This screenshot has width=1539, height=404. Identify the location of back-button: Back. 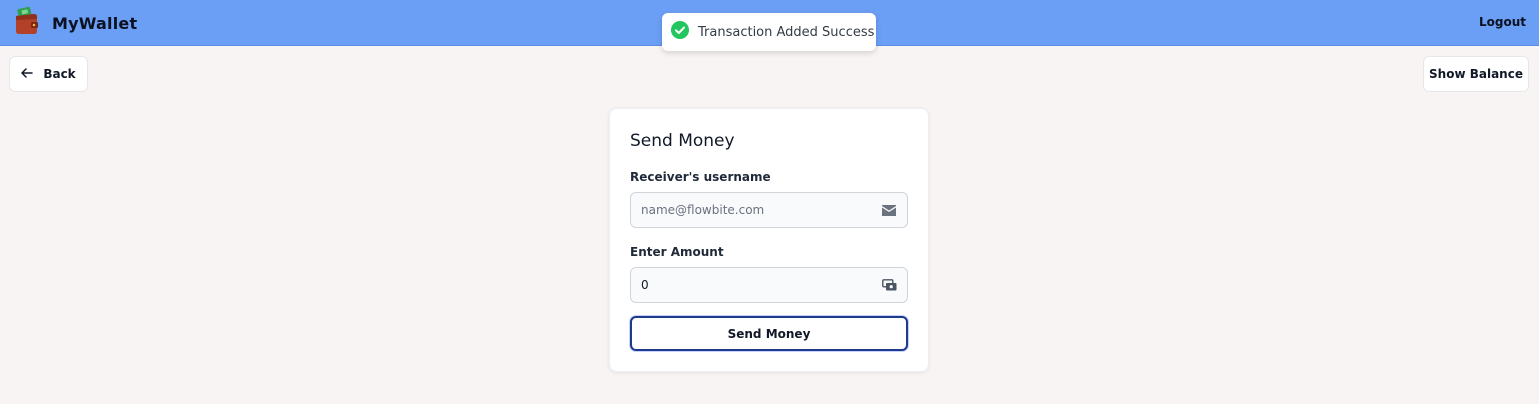
(48, 74).